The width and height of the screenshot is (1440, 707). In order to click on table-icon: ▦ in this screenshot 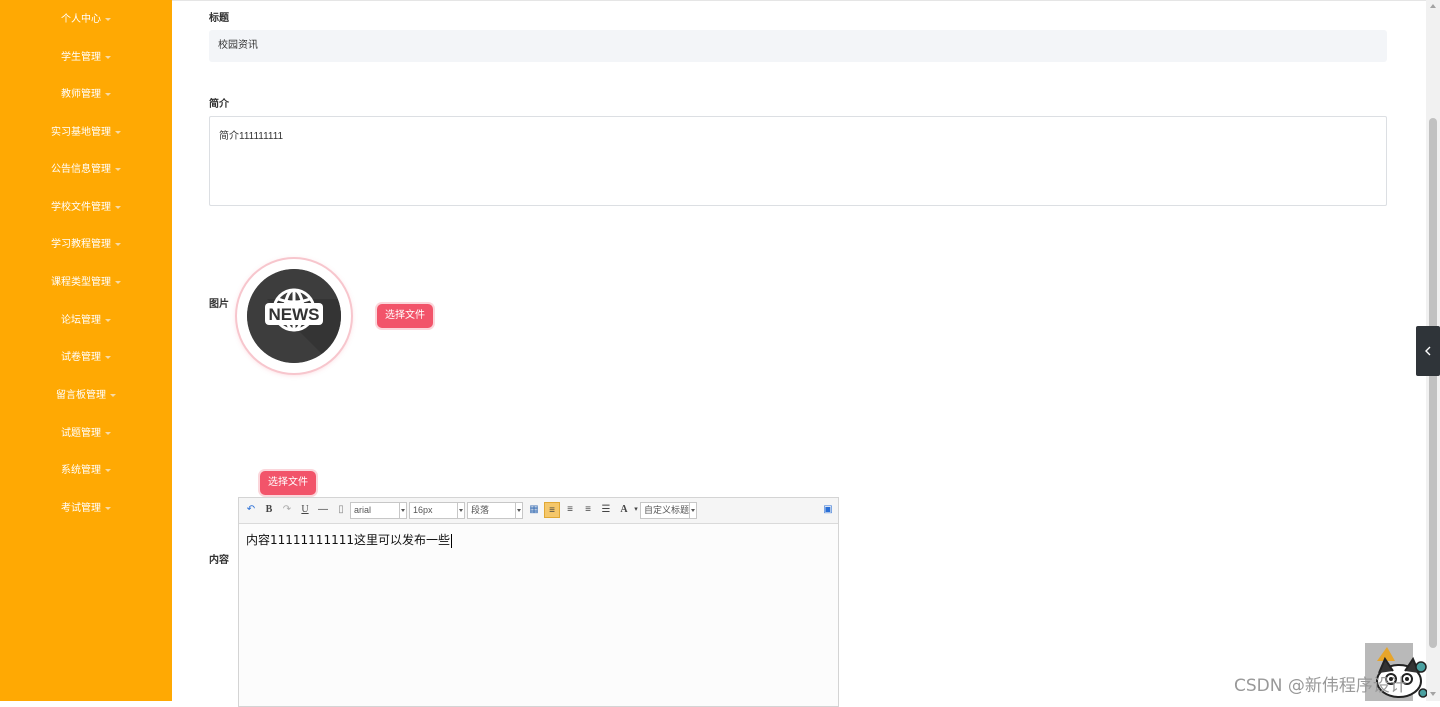, I will do `click(534, 510)`.